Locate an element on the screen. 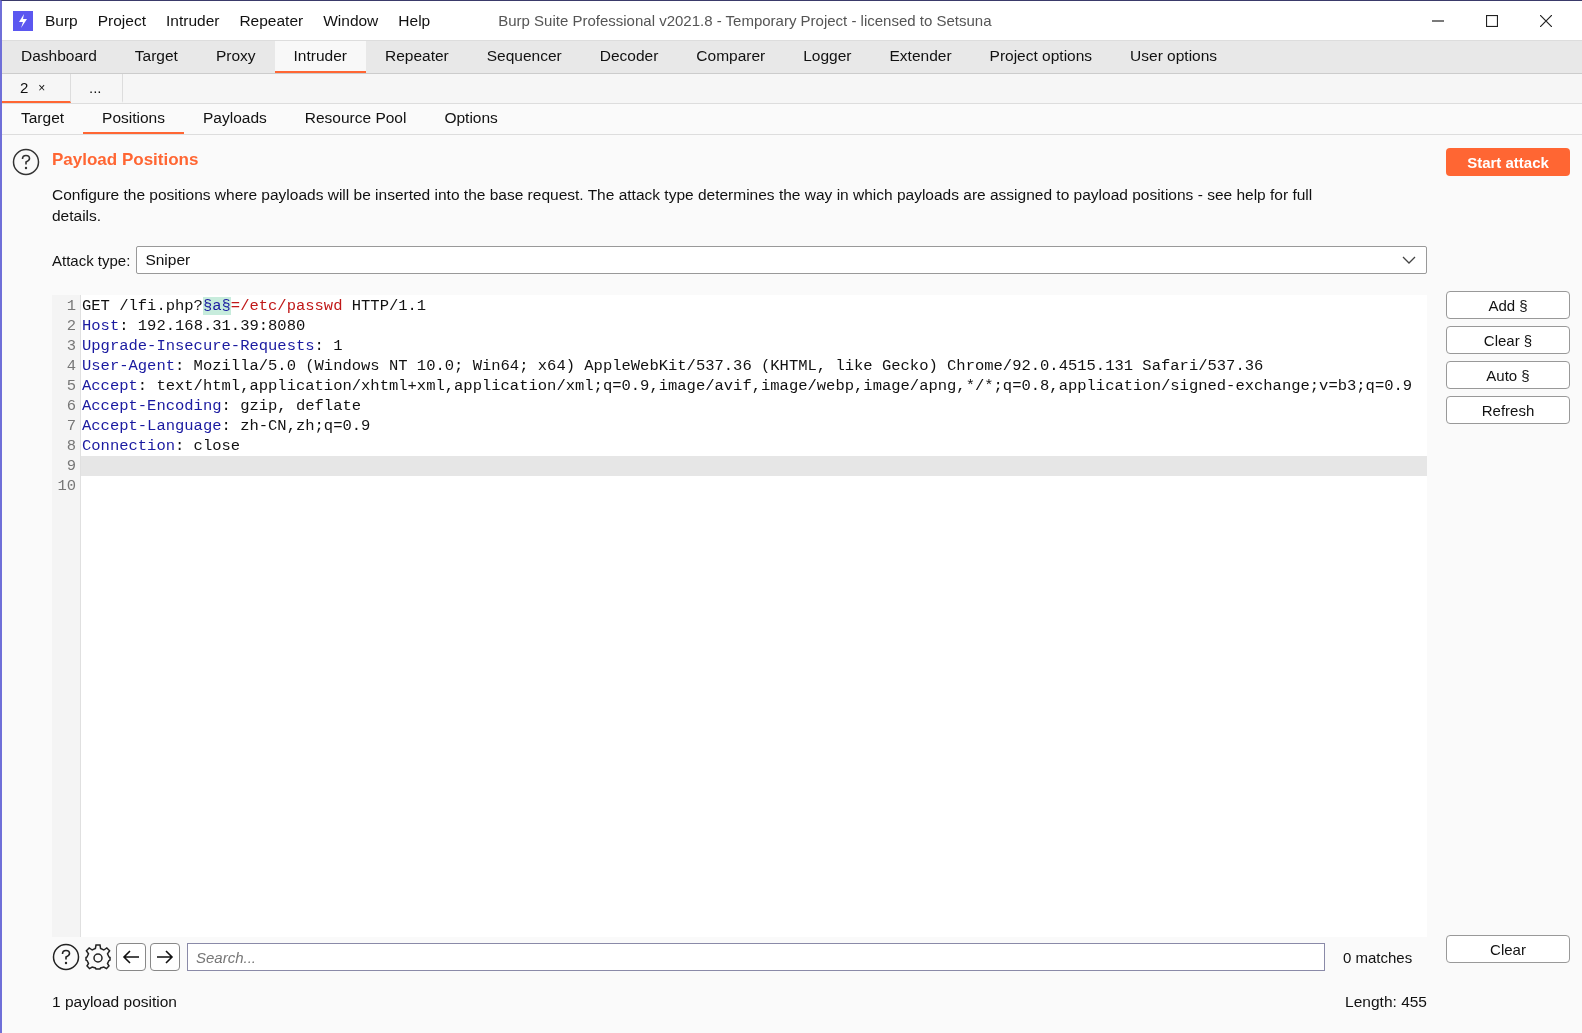 The width and height of the screenshot is (1582, 1033). main-tab: User options is located at coordinates (1174, 57).